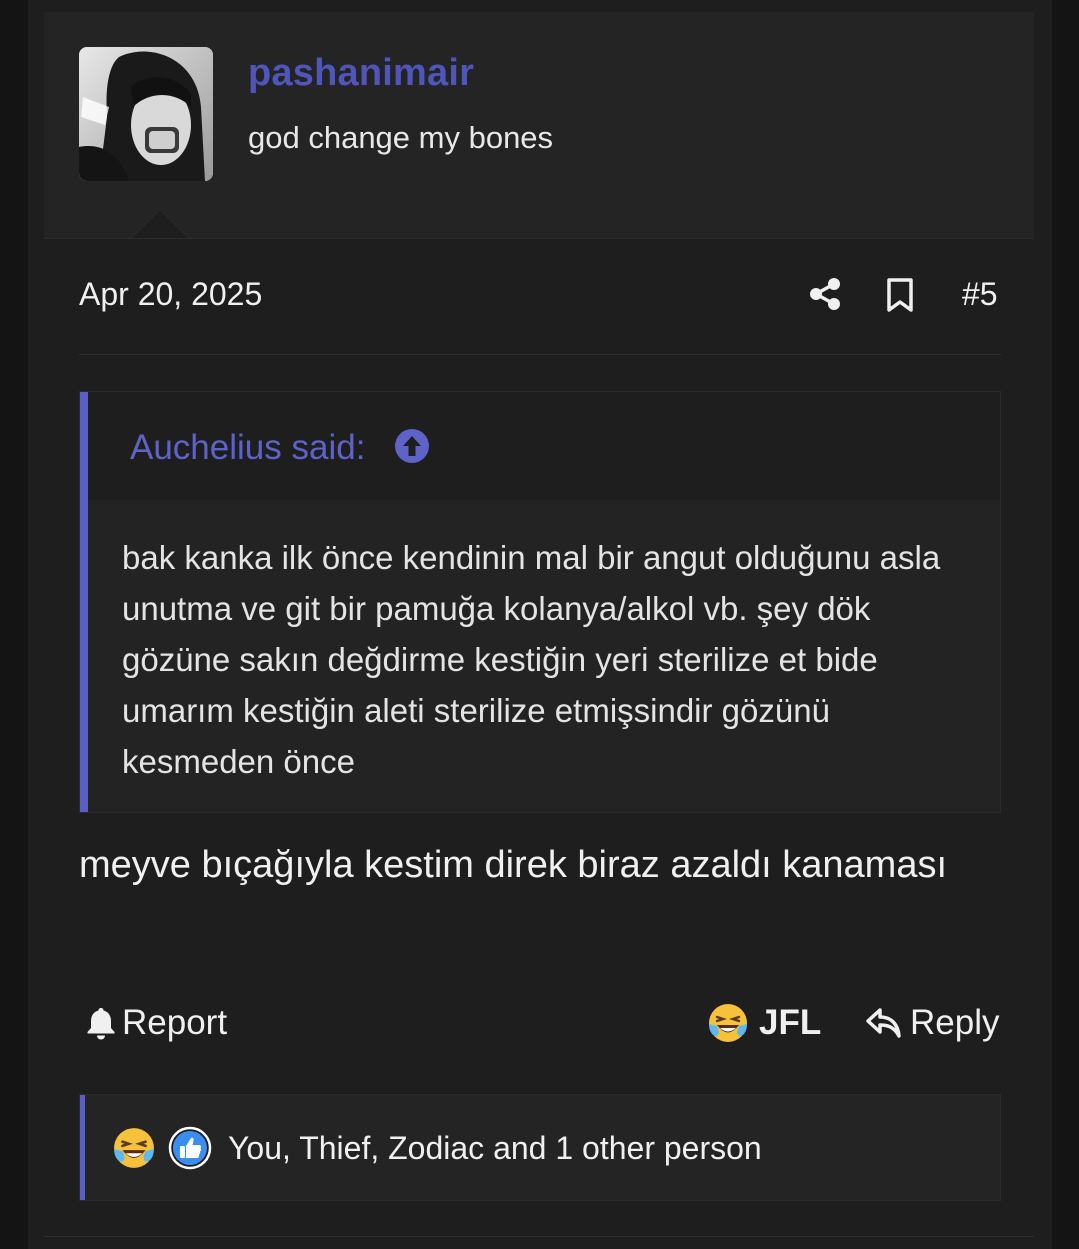 The width and height of the screenshot is (1079, 1249). I want to click on reactions-bar: You, Thief, Zodiac and 1 other person, so click(540, 1147).